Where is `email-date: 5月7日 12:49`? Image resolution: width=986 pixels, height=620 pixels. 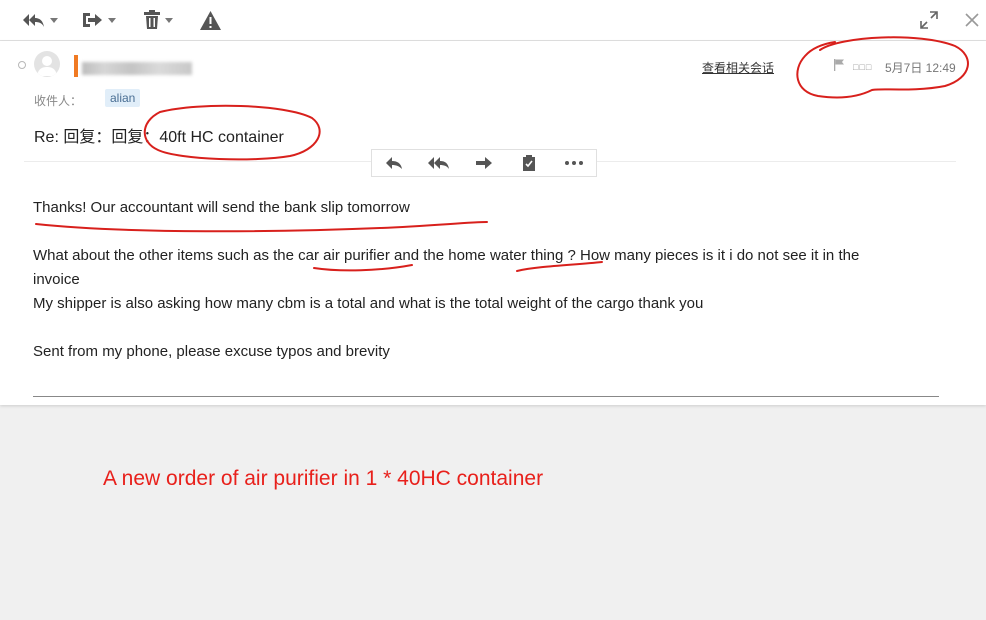
email-date: 5月7日 12:49 is located at coordinates (920, 68).